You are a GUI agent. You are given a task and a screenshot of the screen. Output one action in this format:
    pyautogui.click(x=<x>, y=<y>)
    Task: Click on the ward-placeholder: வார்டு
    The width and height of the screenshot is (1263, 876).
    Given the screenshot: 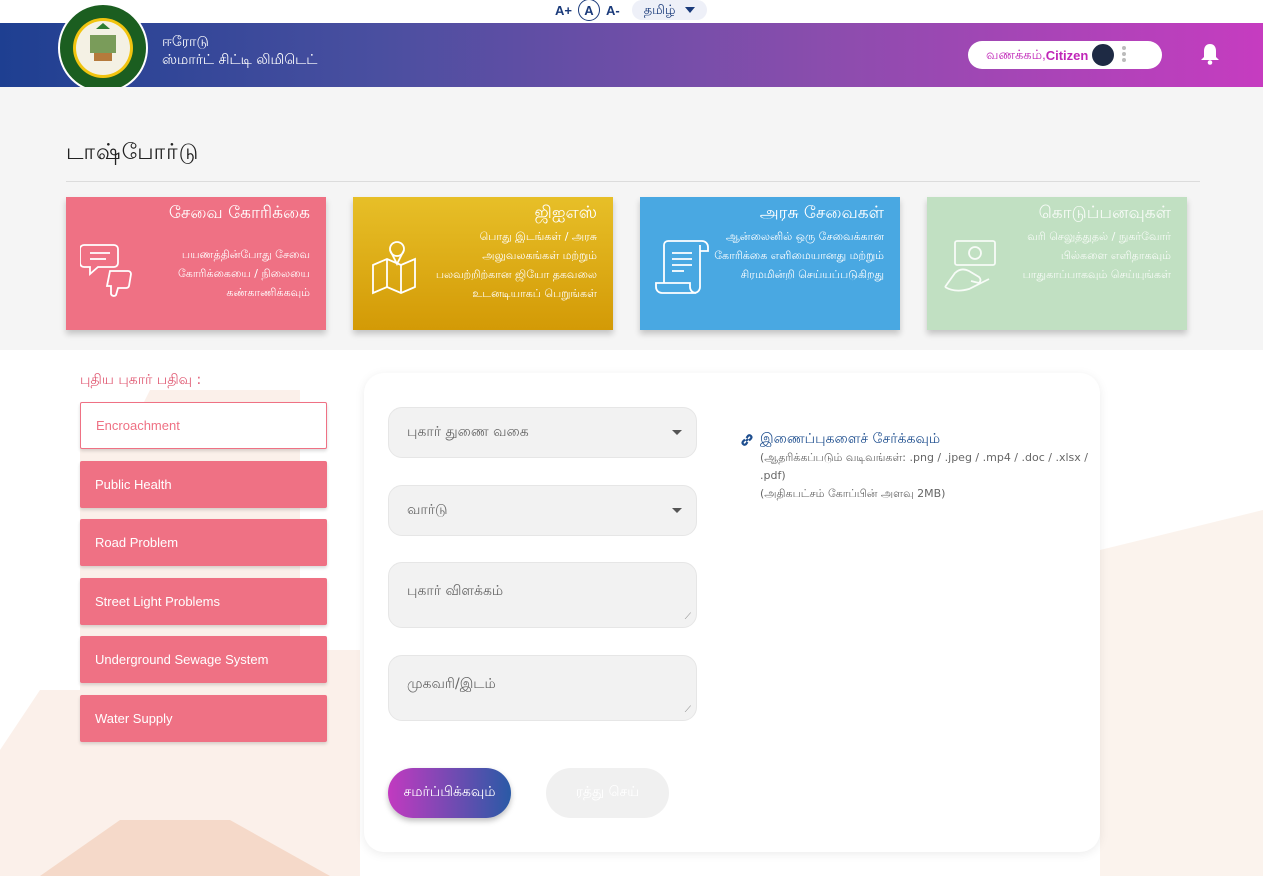 What is the action you would take?
    pyautogui.click(x=427, y=509)
    